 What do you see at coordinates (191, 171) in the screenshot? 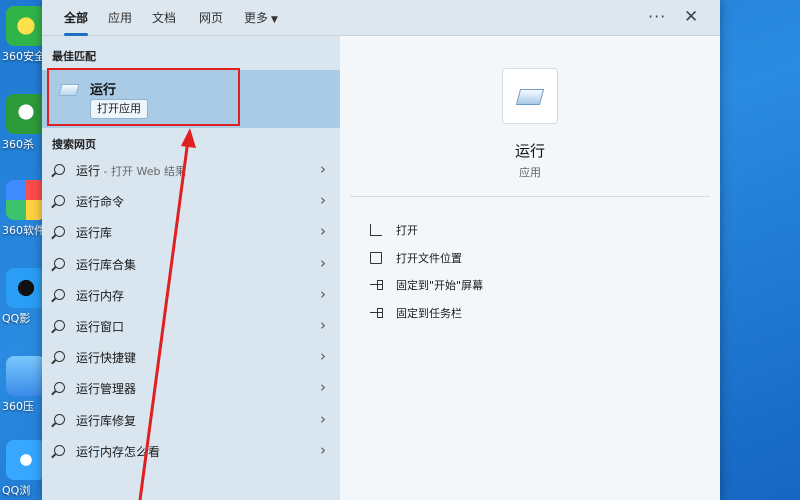
I see `web-result-item: 运行 - 打开 Web 结果 ›` at bounding box center [191, 171].